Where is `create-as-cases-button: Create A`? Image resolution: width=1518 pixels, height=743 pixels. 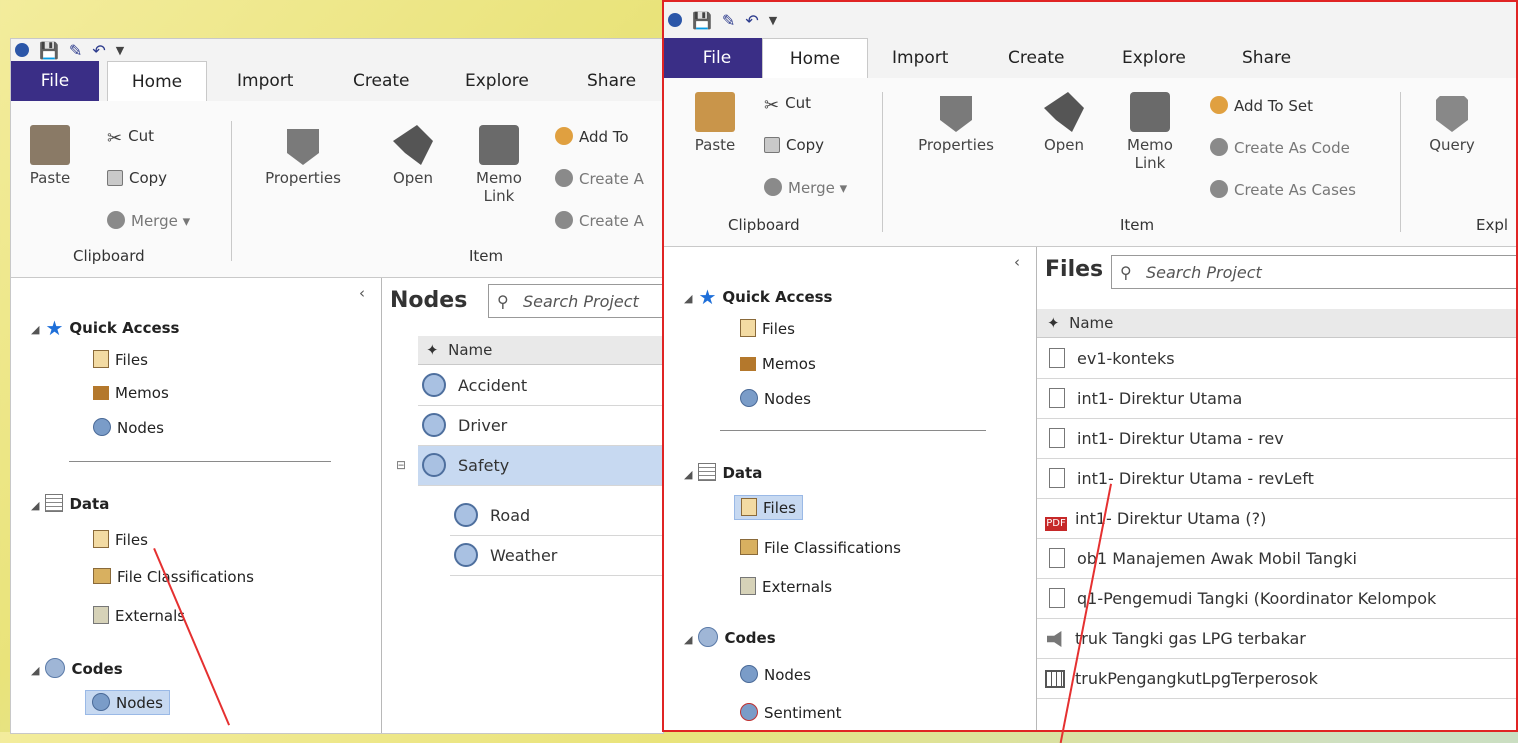 create-as-cases-button: Create A is located at coordinates (599, 220).